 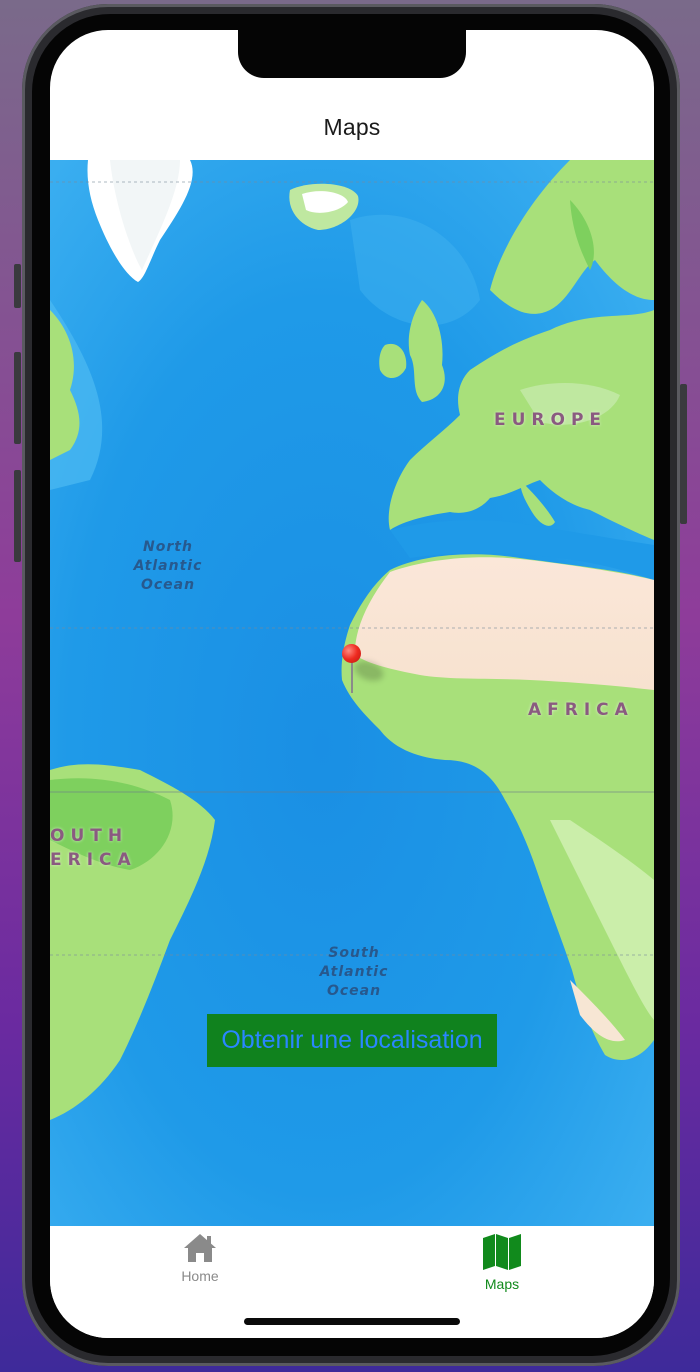 I want to click on pin-needle, so click(x=352, y=677).